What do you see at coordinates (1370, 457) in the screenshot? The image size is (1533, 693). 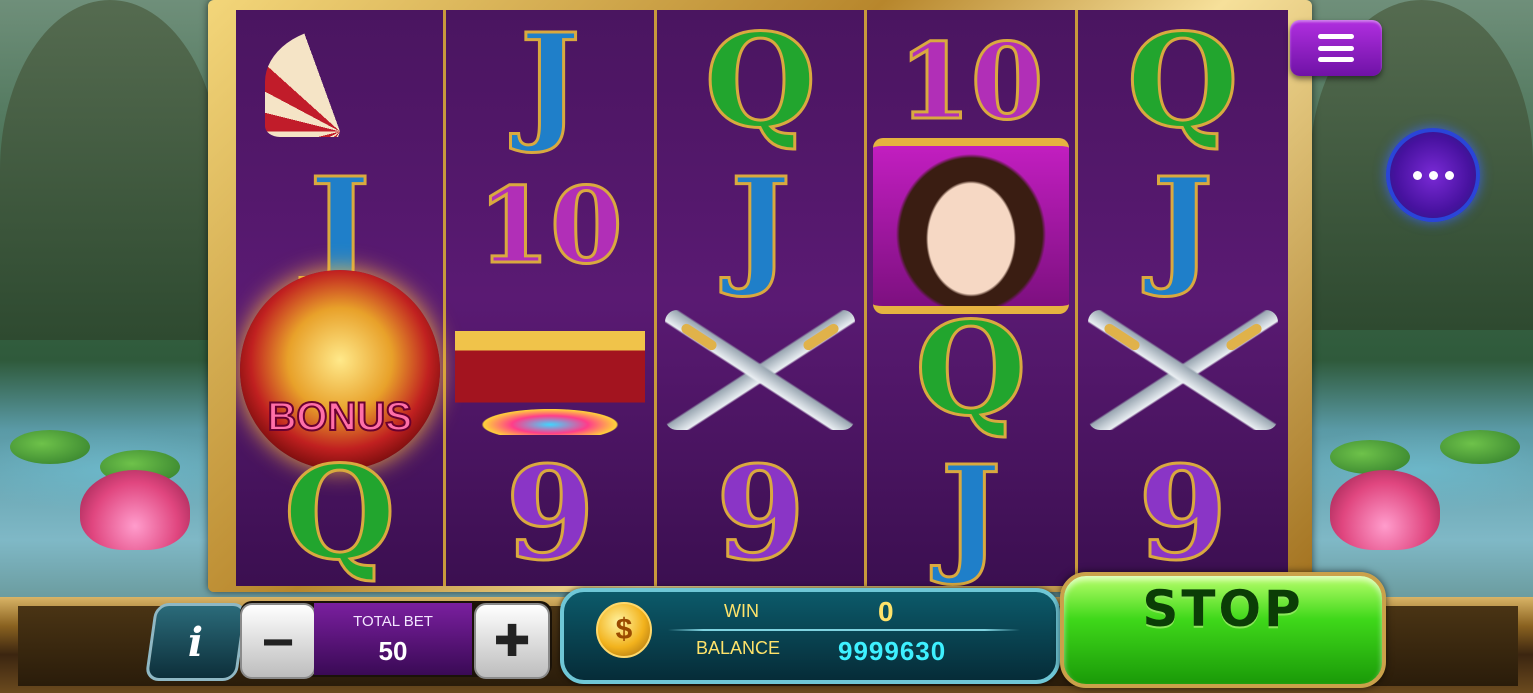 I see `right-lotus-leaf` at bounding box center [1370, 457].